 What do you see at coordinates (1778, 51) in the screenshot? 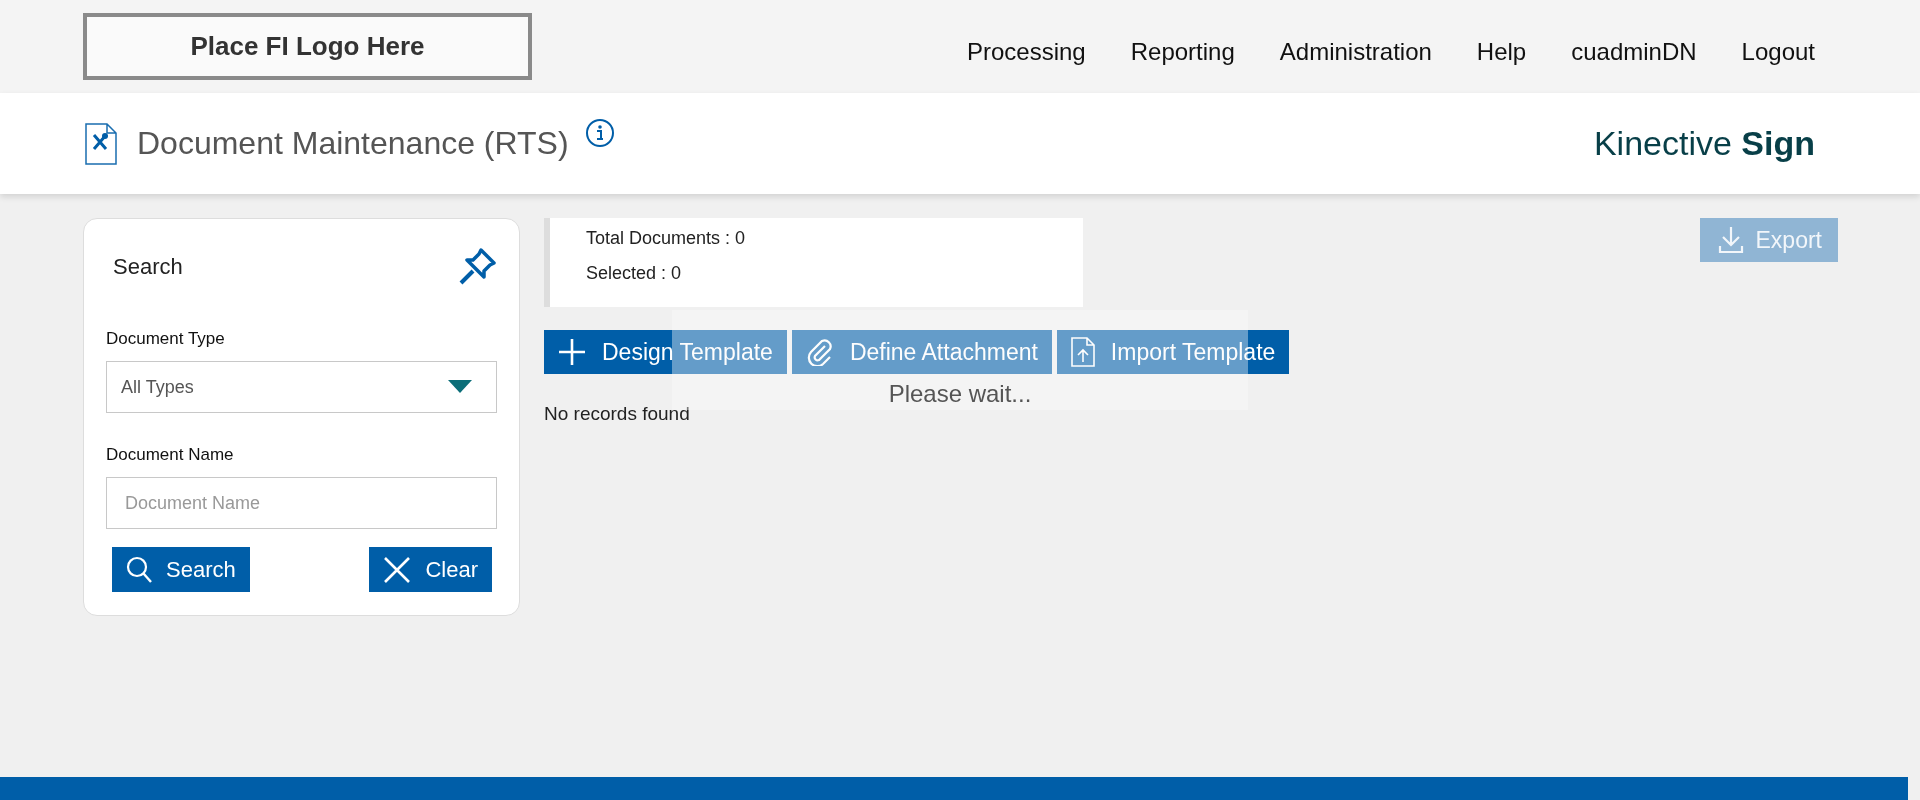
I see `nav-link: Logout` at bounding box center [1778, 51].